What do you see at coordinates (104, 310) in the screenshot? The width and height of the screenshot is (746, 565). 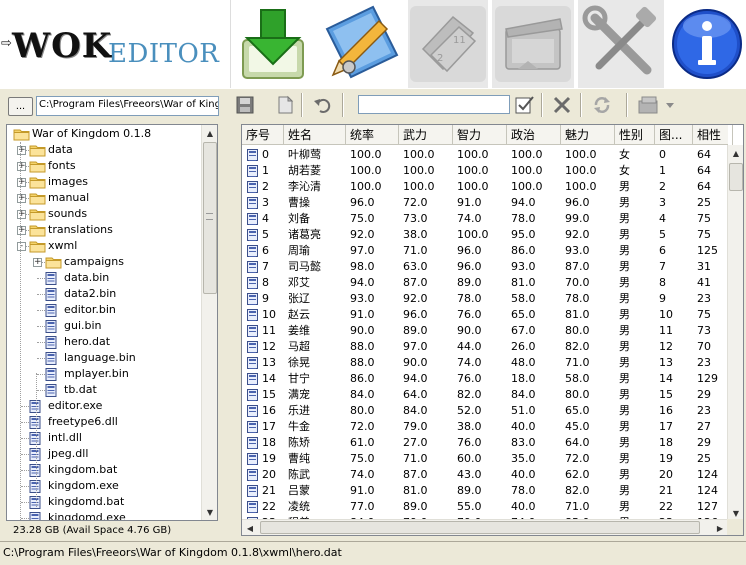 I see `tree-file-item: editor.bin` at bounding box center [104, 310].